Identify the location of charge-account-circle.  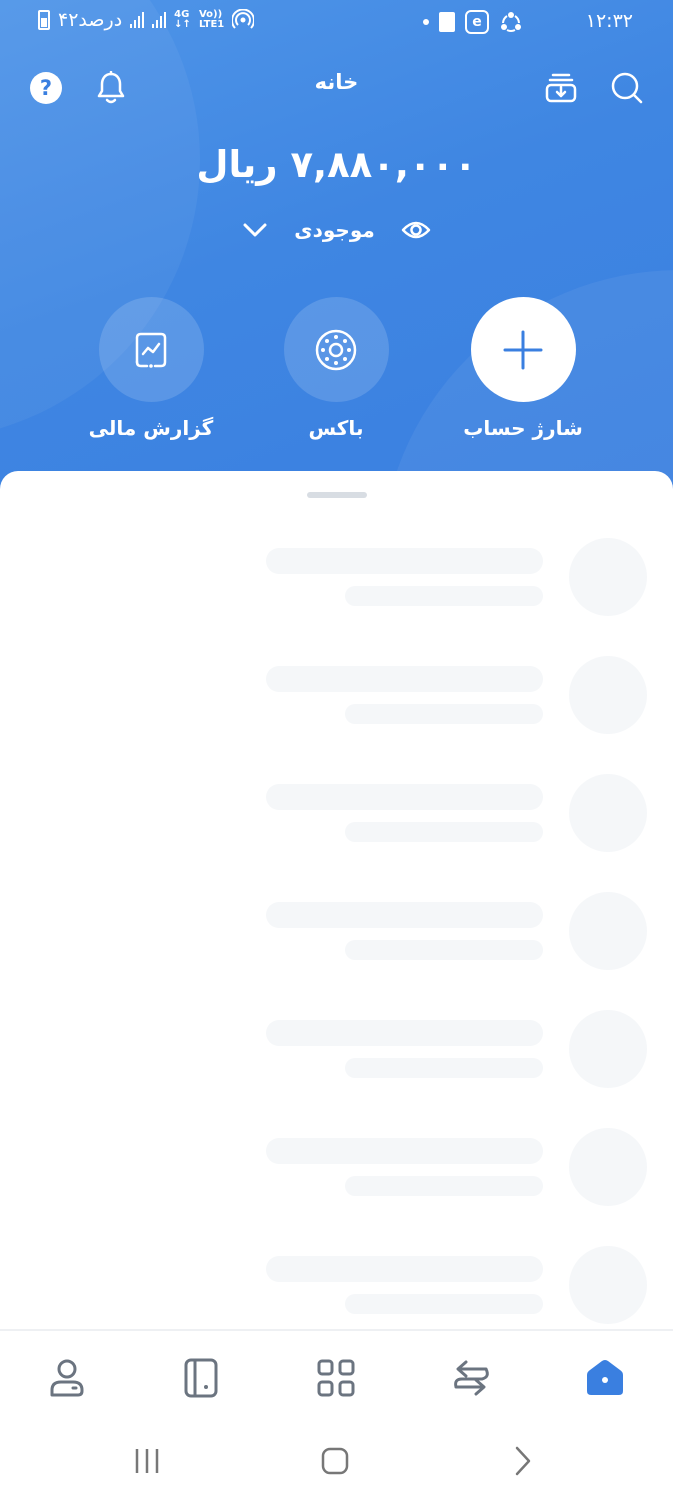
(523, 349).